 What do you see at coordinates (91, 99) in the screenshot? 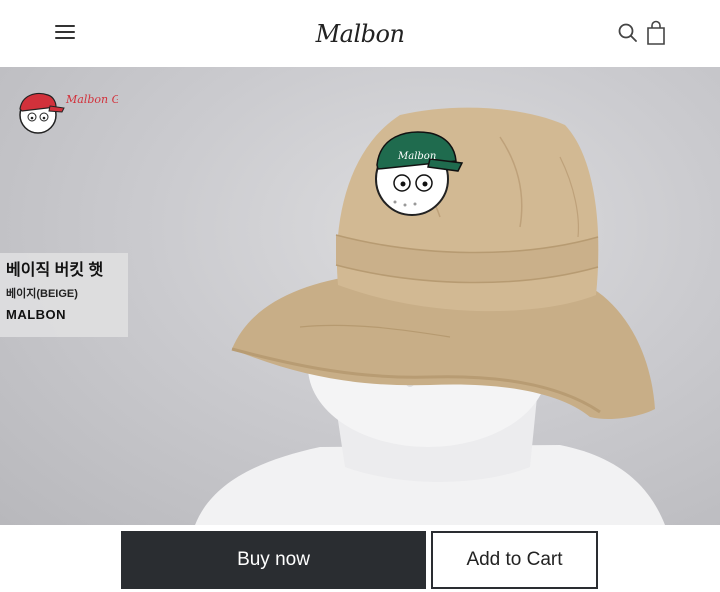
I see `badge-brand-text: Malbon Golf` at bounding box center [91, 99].